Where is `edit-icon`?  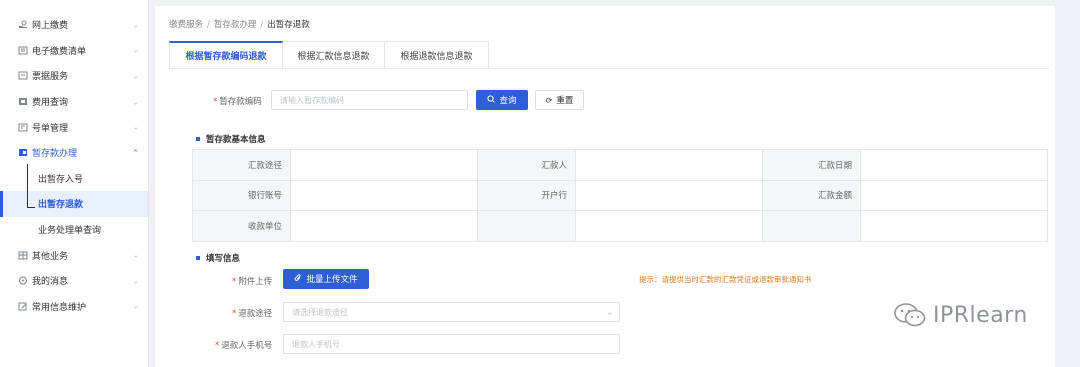
edit-icon is located at coordinates (23, 306).